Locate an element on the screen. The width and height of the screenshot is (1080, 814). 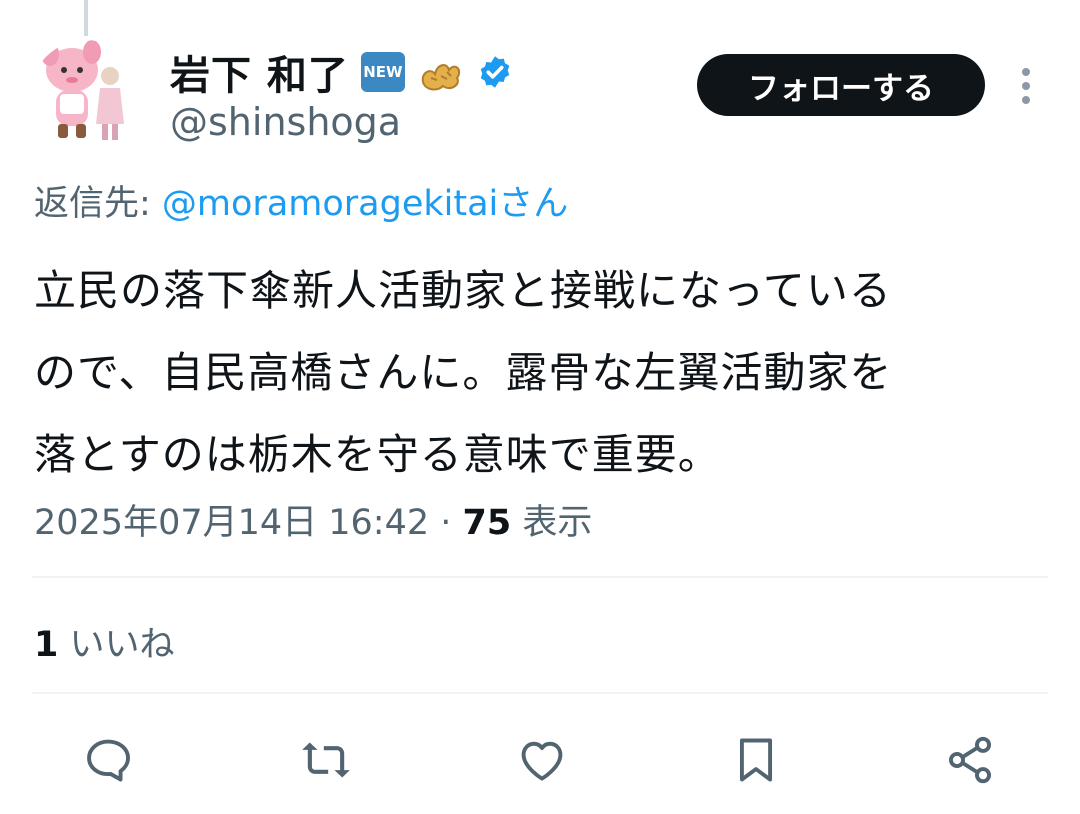
likes-count: 1 is located at coordinates (46, 645).